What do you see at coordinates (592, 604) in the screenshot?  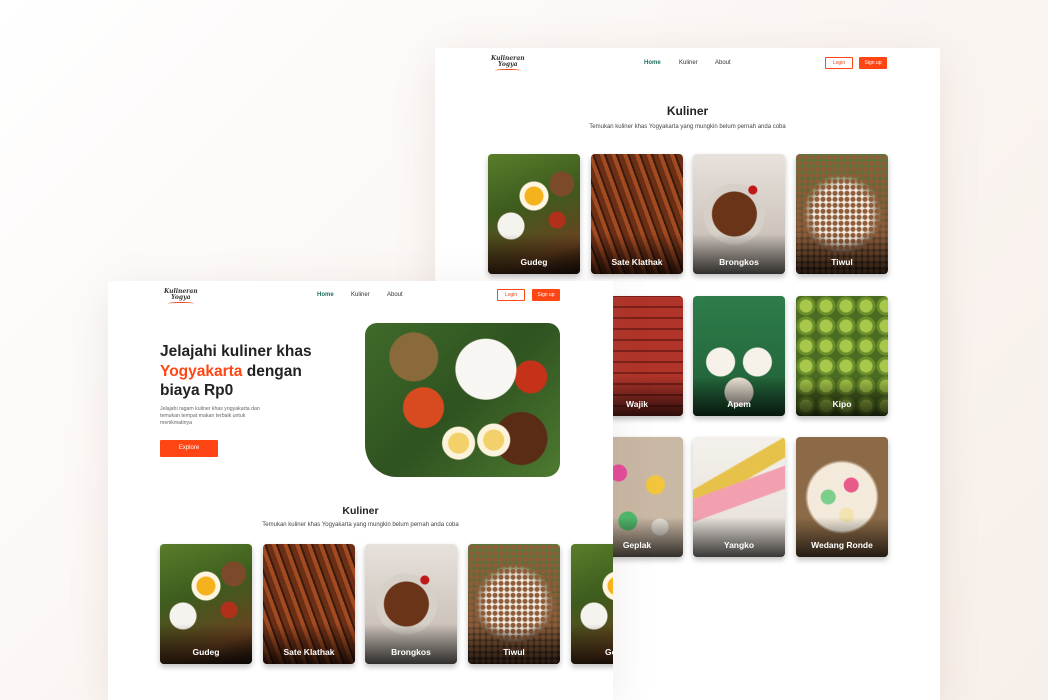 I see `food-card-partial: Ge` at bounding box center [592, 604].